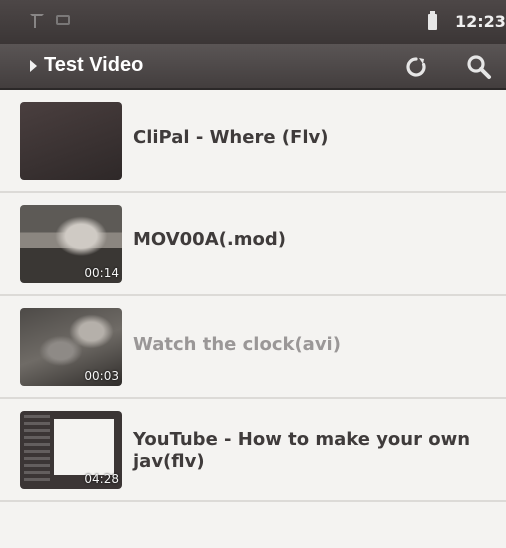  Describe the element at coordinates (63, 20) in the screenshot. I see `usb-icon` at that location.